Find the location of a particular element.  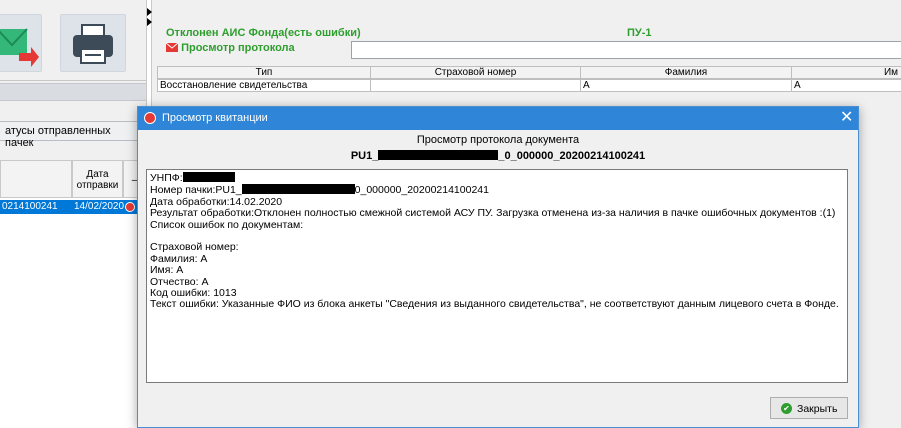

grid-header-blank is located at coordinates (36, 179).